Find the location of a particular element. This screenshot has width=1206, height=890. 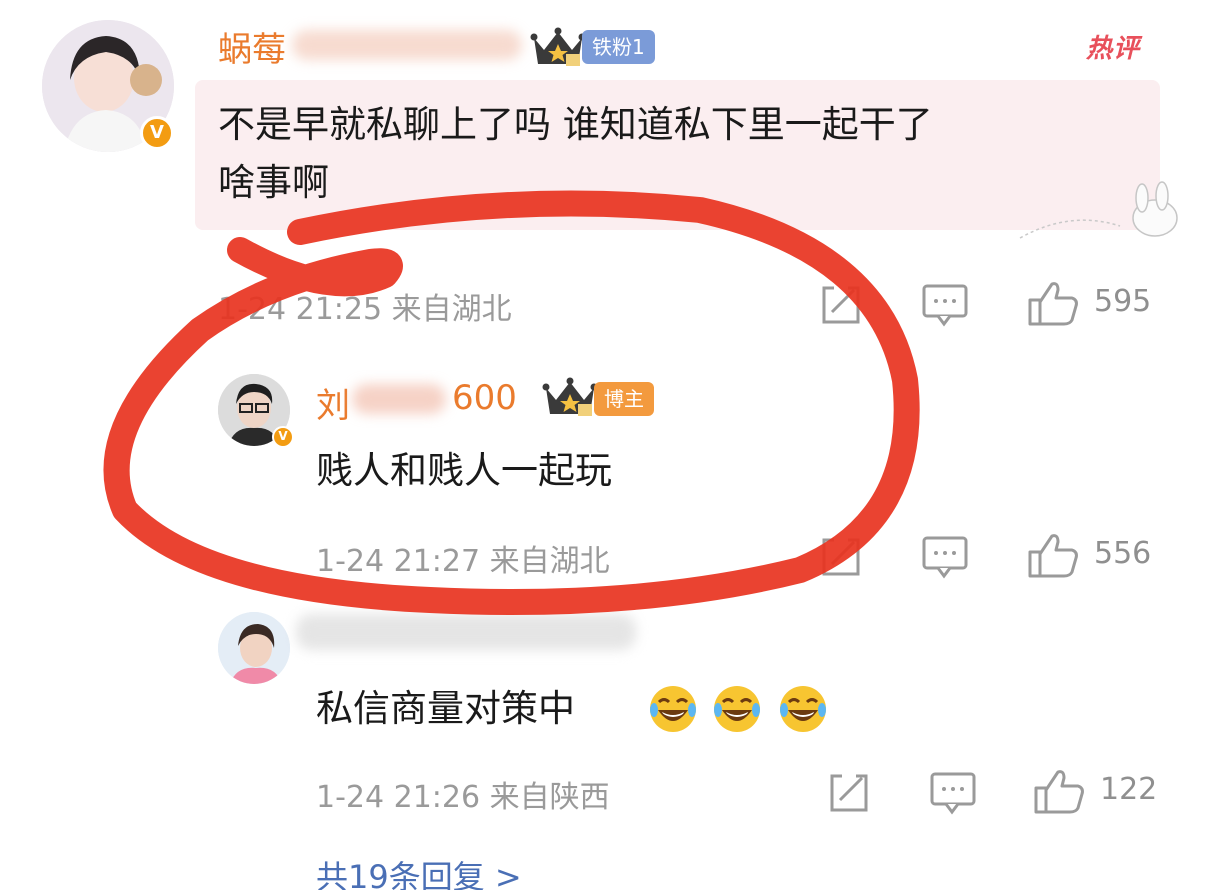

bunny-sticker-icon is located at coordinates (1098, 210).